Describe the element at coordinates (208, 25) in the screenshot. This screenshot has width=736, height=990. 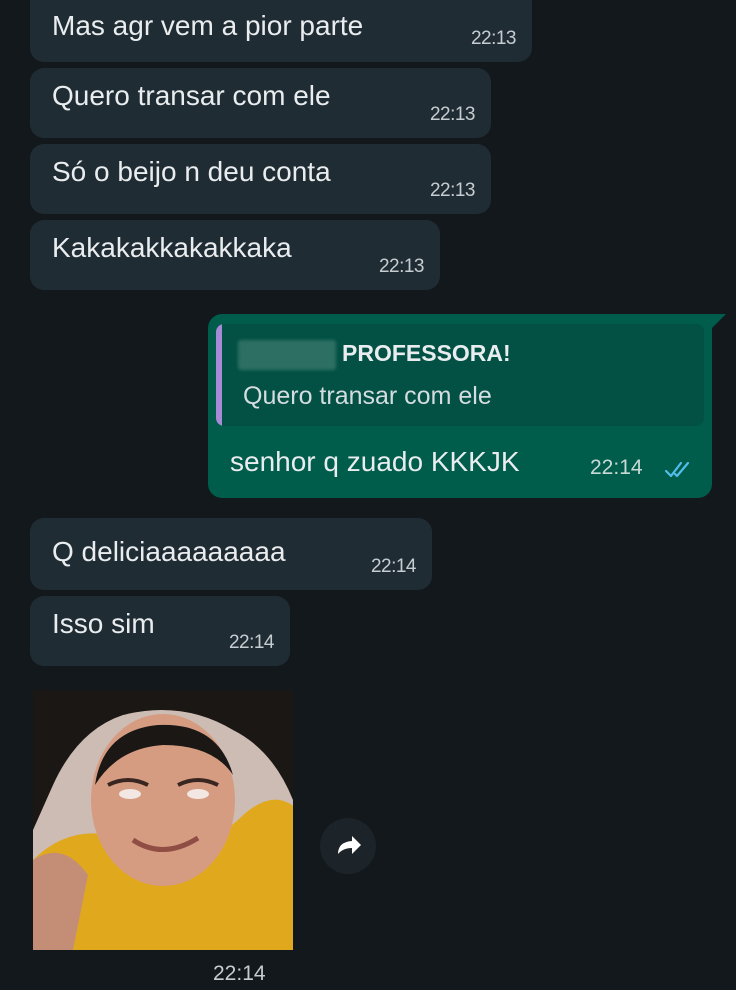
I see `message-text: Mas agr vem a pior parte` at that location.